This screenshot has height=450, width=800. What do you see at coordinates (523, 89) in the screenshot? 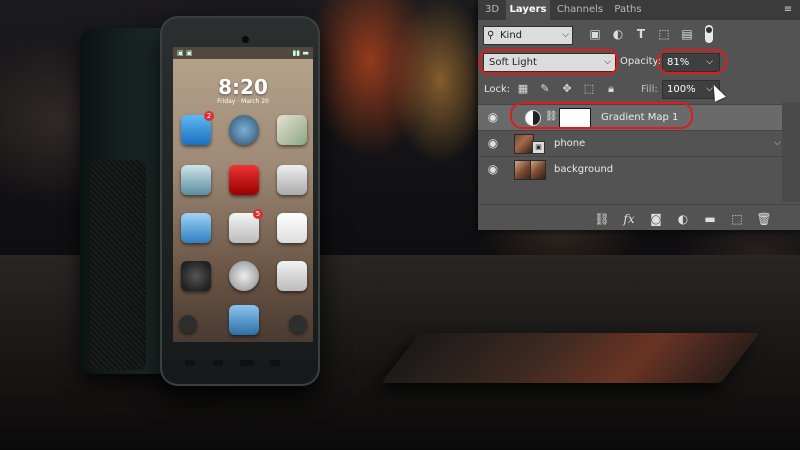
I see `lock-transparent-pixels-icon: ▦` at bounding box center [523, 89].